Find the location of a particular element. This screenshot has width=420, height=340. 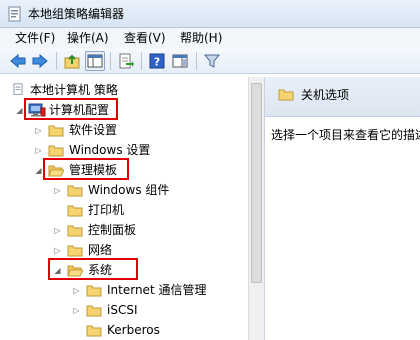

tree-label-iscsi: iSCSI is located at coordinates (122, 310).